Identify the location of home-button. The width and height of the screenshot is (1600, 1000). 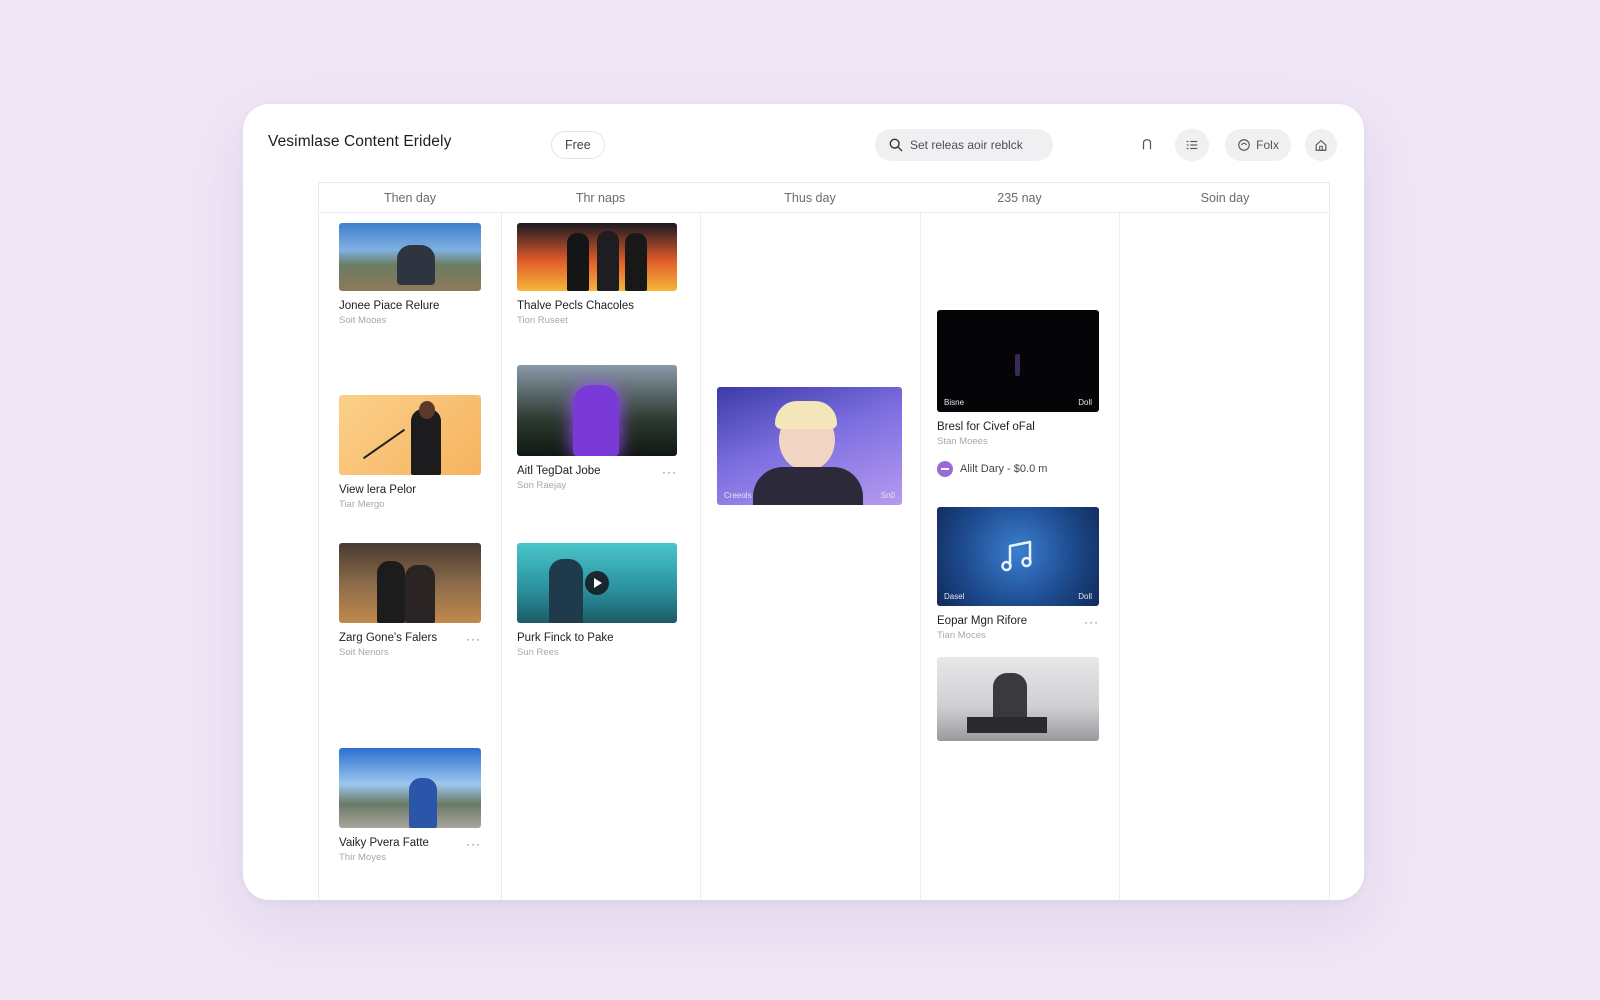
(1321, 145).